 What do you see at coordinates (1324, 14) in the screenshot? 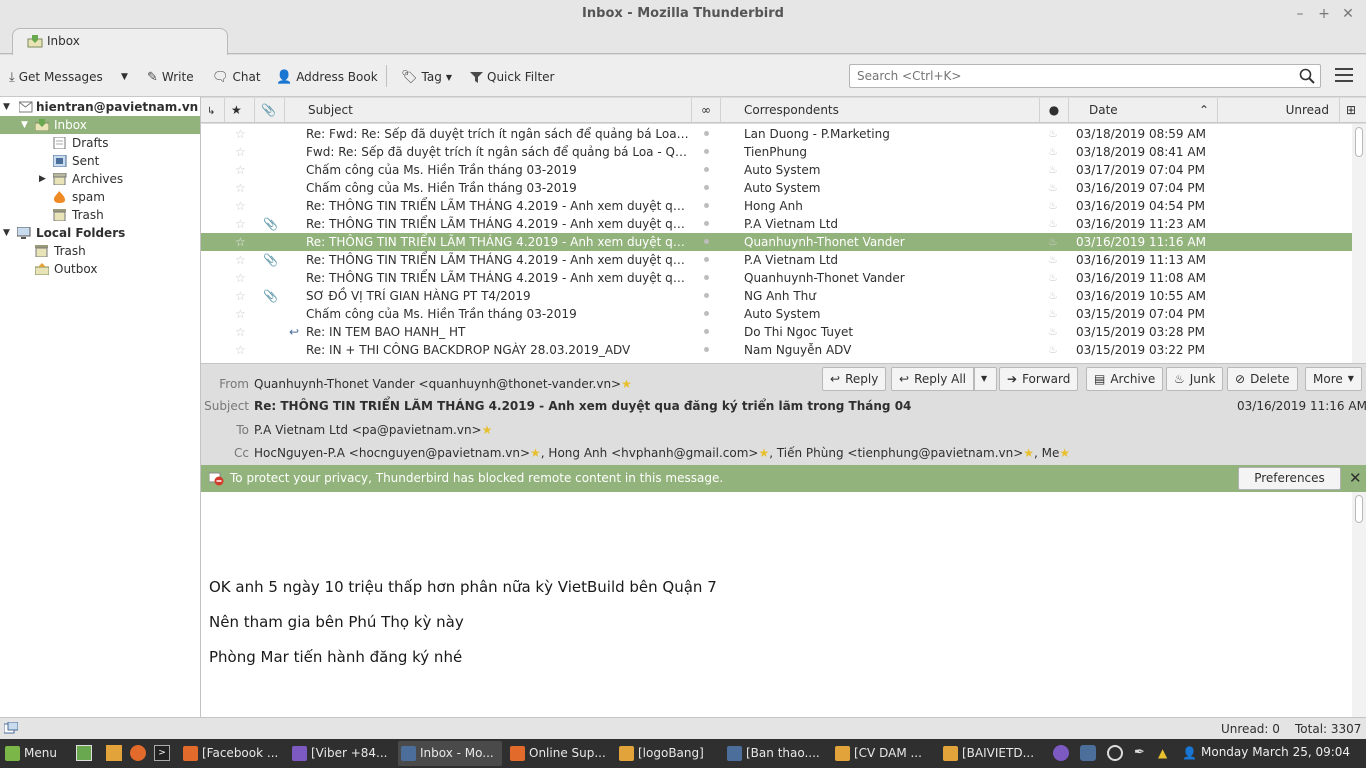
I see `maximize-icon: +` at bounding box center [1324, 14].